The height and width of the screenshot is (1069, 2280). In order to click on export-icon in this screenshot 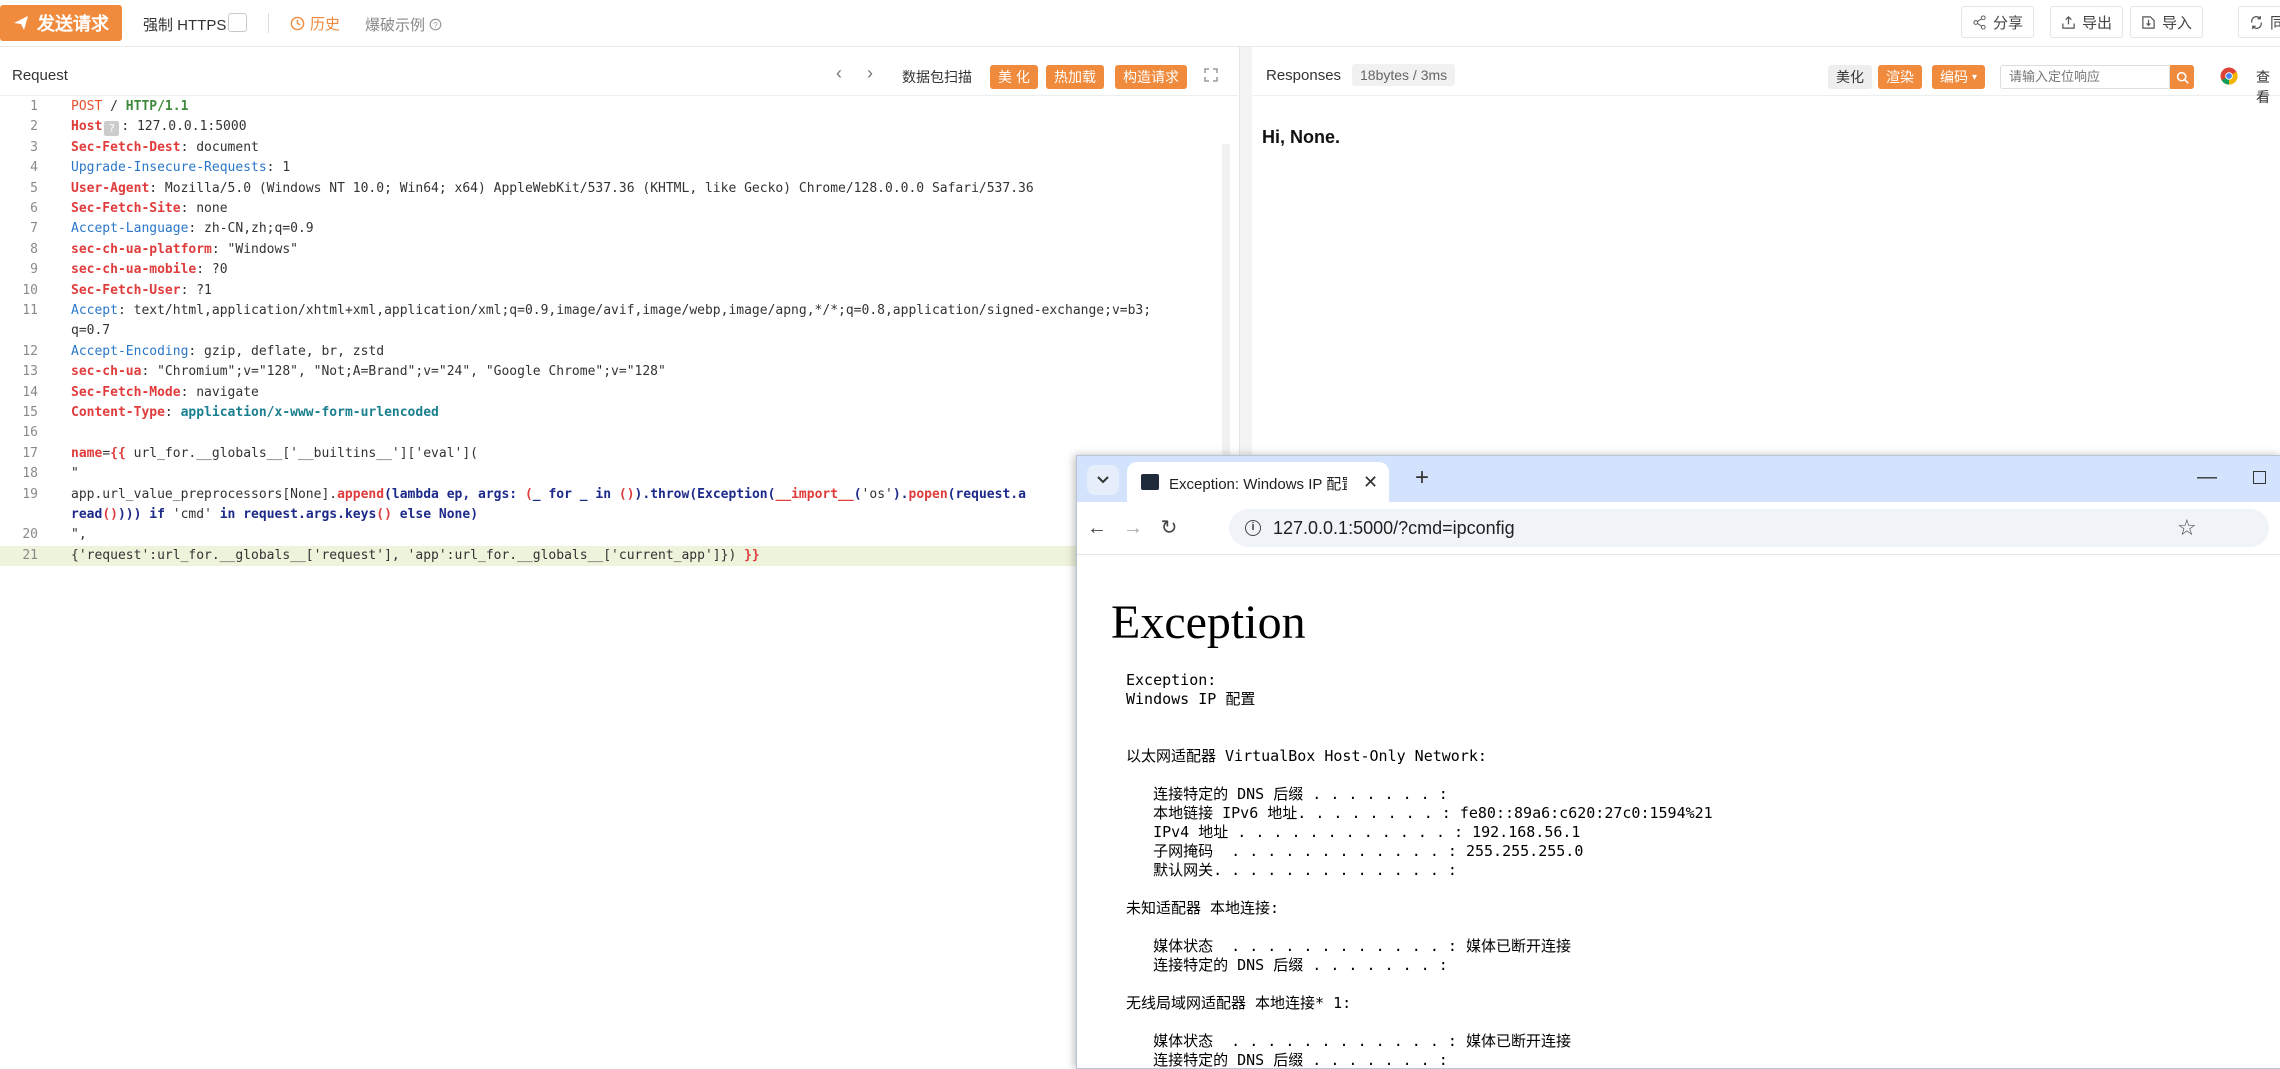, I will do `click(2068, 22)`.